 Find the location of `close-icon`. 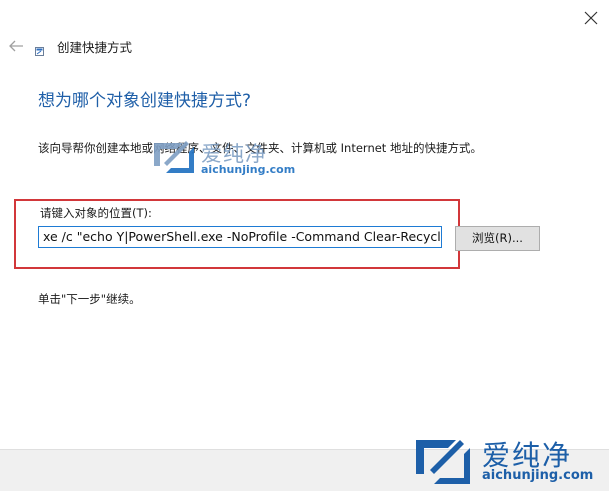

close-icon is located at coordinates (591, 18).